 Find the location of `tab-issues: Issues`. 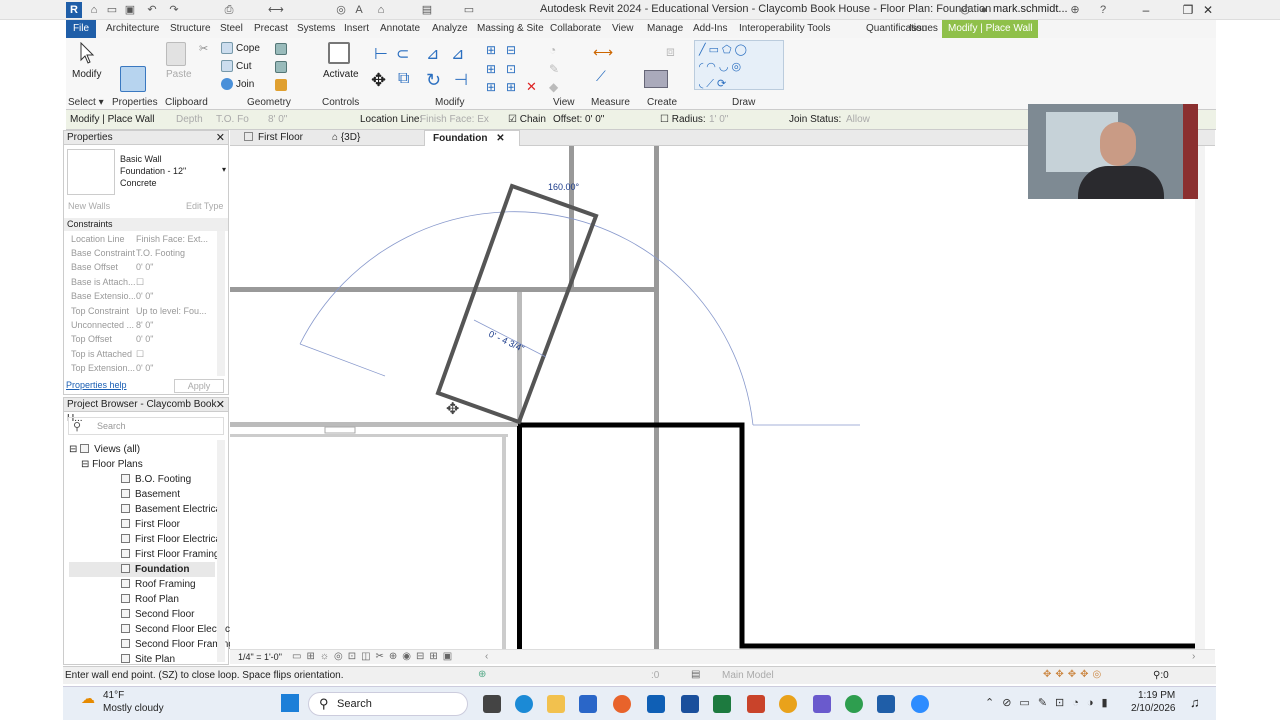

tab-issues: Issues is located at coordinates (923, 29).